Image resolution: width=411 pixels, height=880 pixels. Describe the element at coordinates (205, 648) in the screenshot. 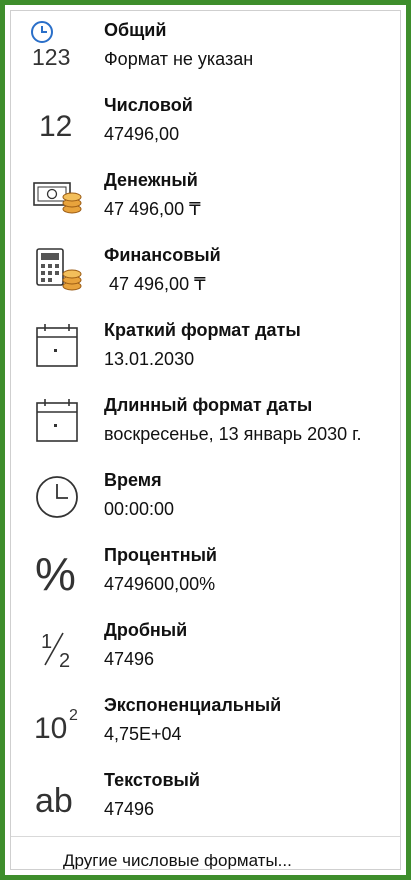

I see `format-option-fraction: 1 2 Дробный 47496` at that location.